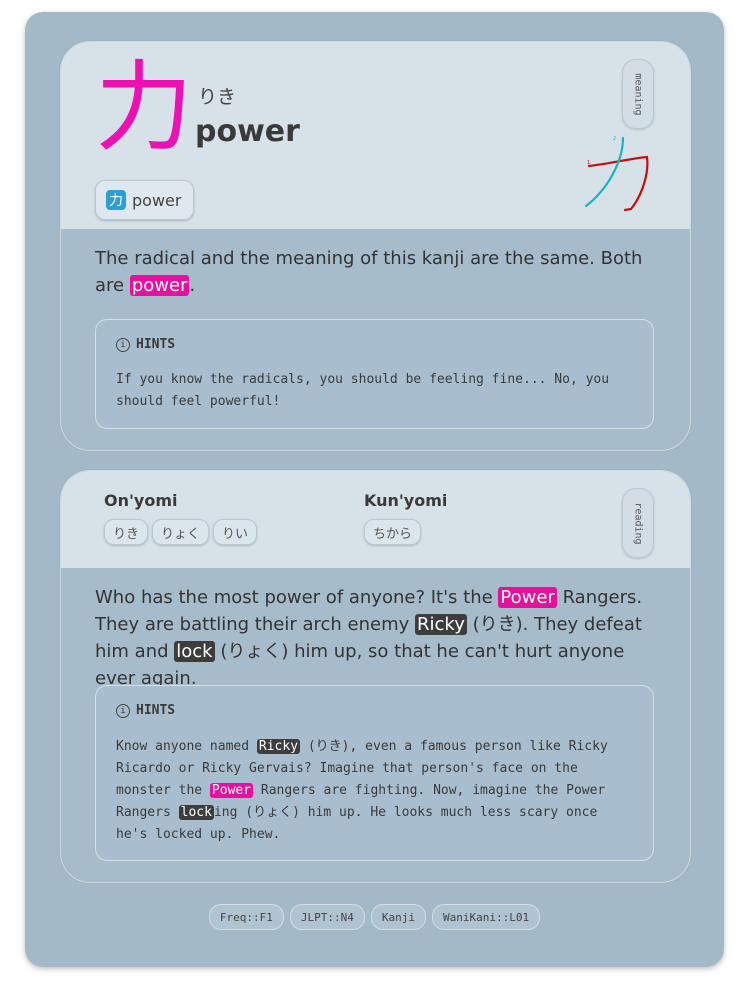 The height and width of the screenshot is (988, 749). I want to click on tag: WaniKani::L01, so click(486, 917).